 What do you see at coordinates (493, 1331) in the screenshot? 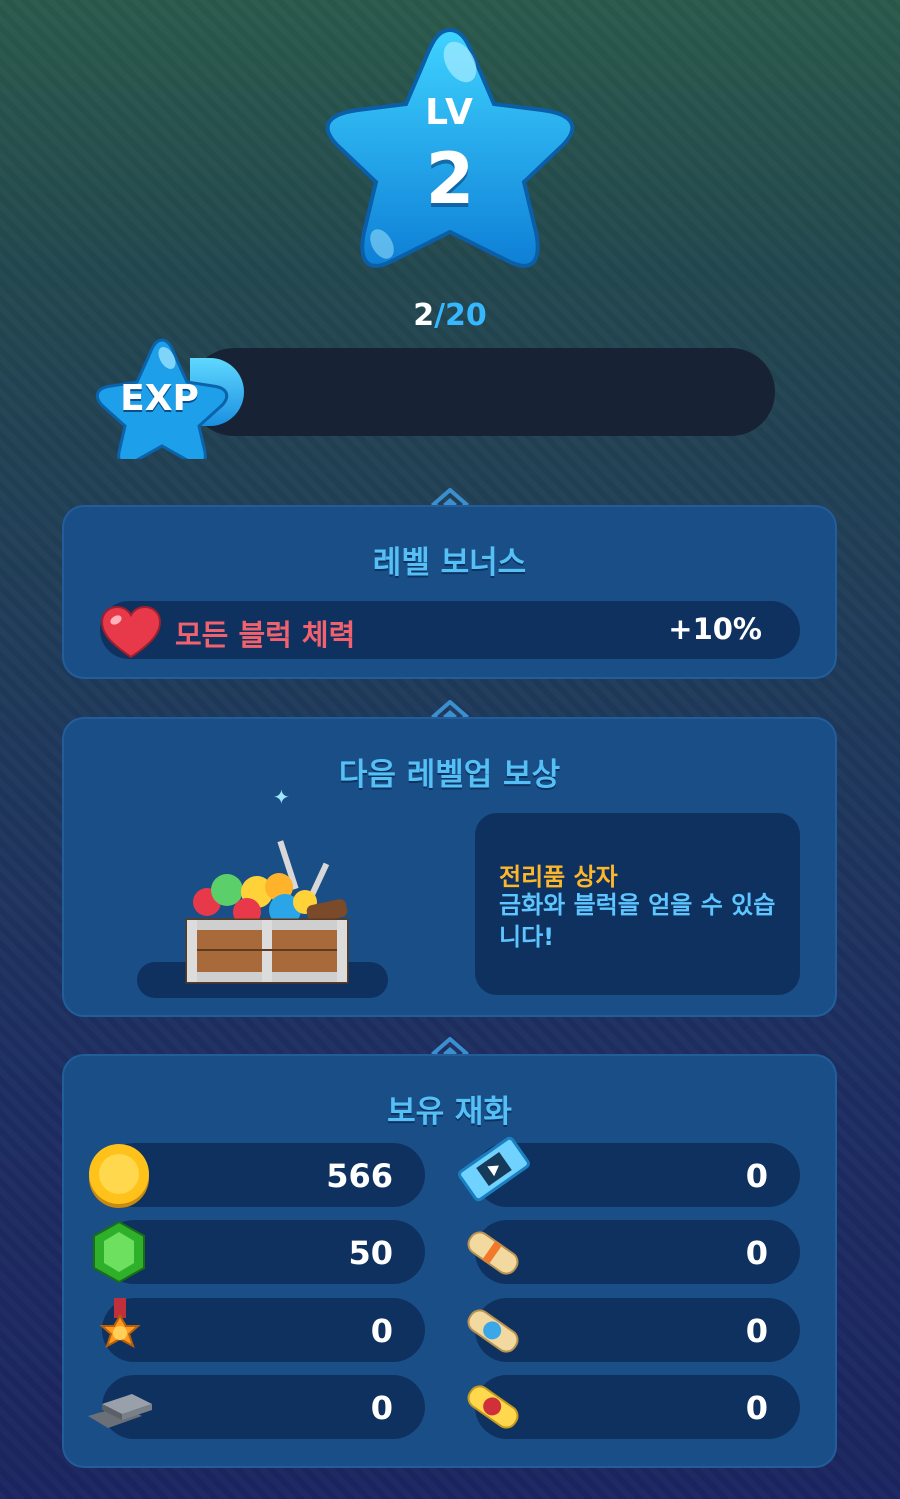
I see `blue-scroll-icon` at bounding box center [493, 1331].